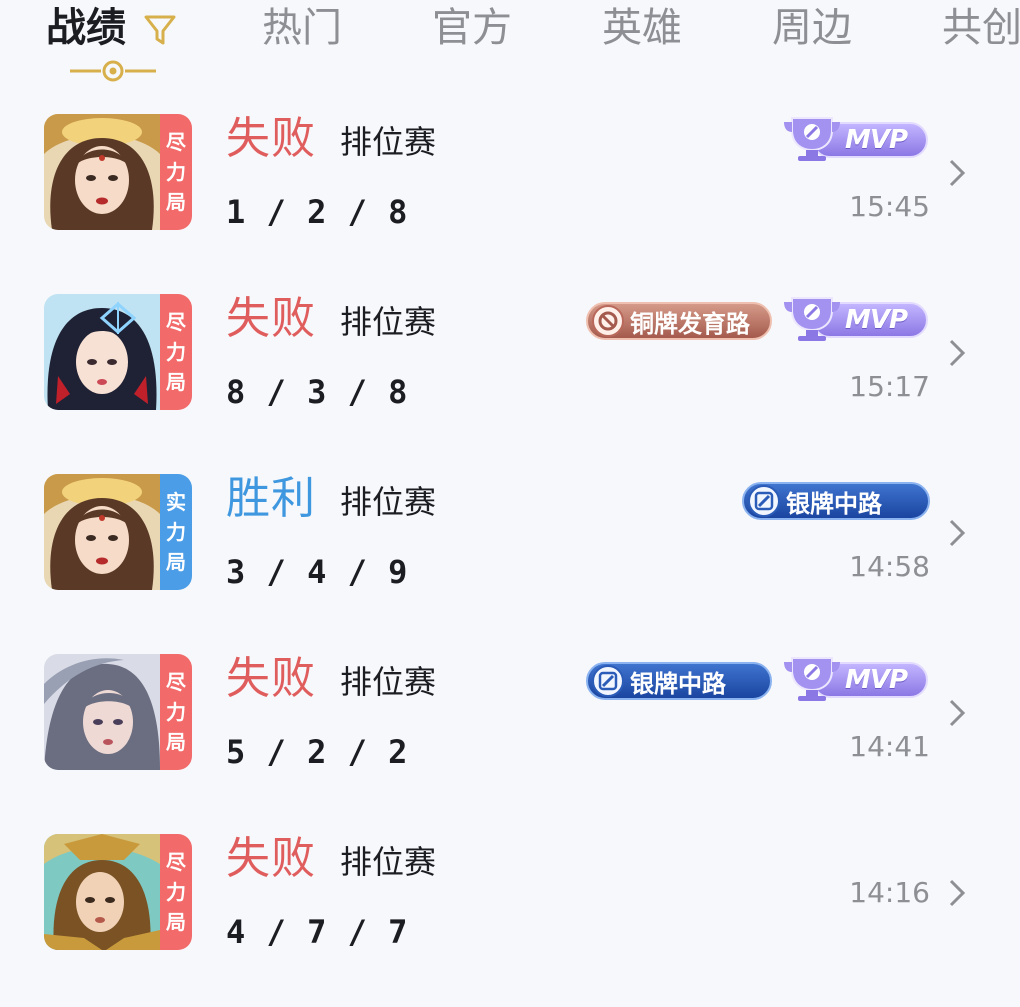  I want to click on top-tab-bar: 战绩 热门 官方 英雄 周边 共创, so click(510, 45).